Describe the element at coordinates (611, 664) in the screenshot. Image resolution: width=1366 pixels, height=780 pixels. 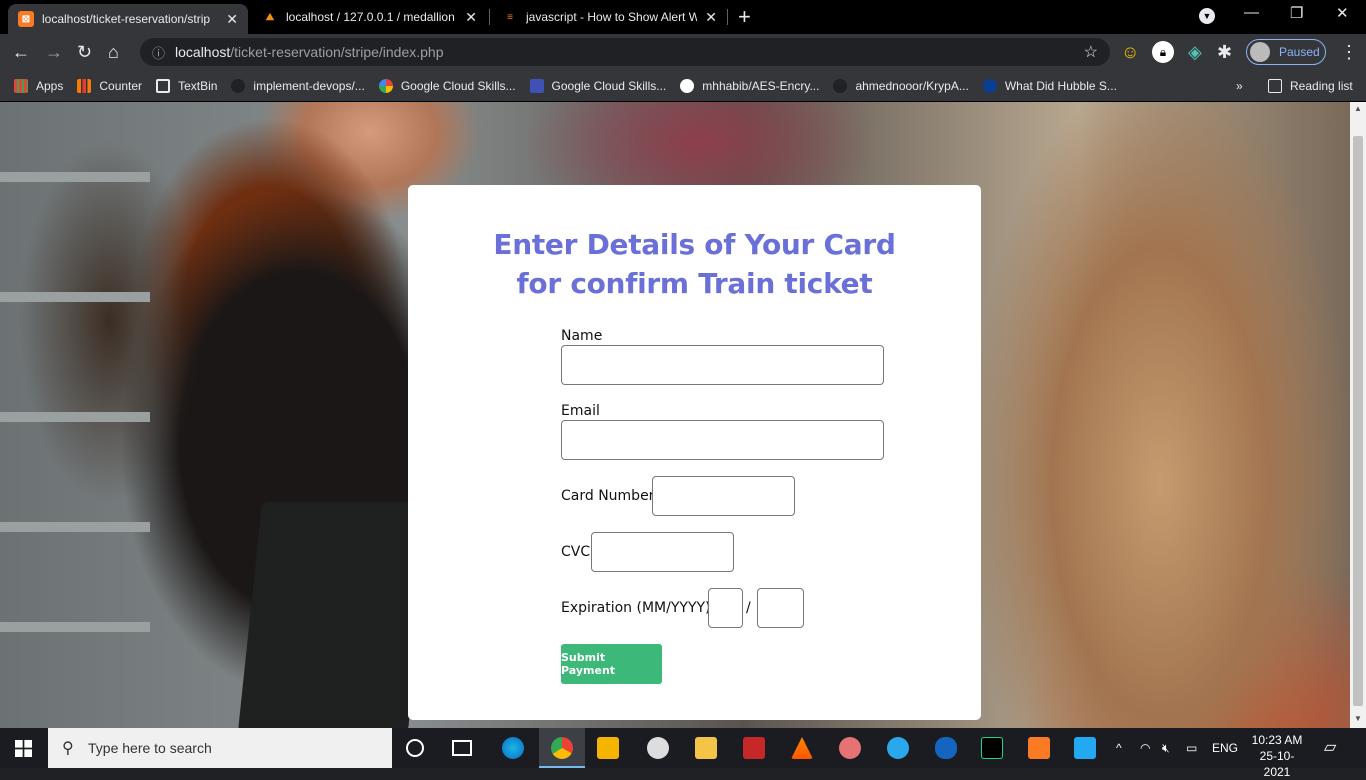
I see `submit-payment-button: Submit Payment` at that location.